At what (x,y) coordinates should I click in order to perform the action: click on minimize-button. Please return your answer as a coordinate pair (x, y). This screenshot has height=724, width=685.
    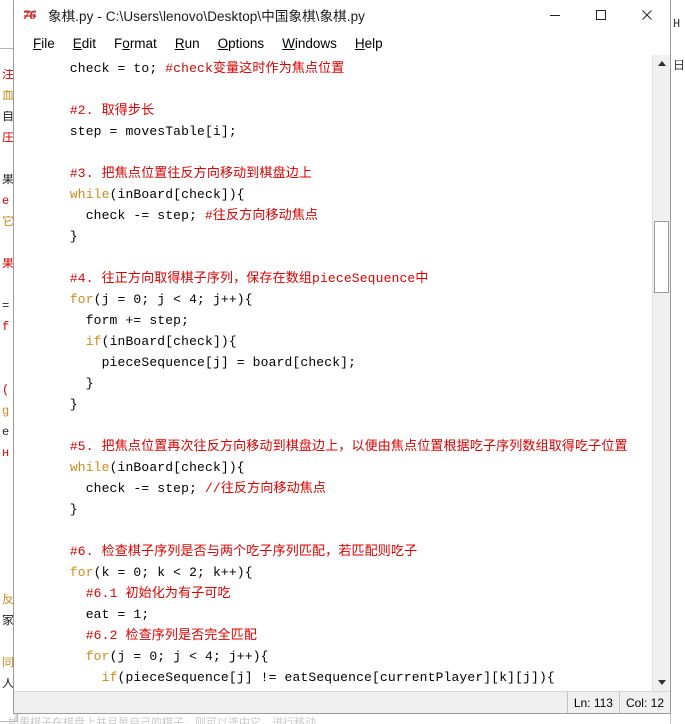
    Looking at the image, I should click on (555, 15).